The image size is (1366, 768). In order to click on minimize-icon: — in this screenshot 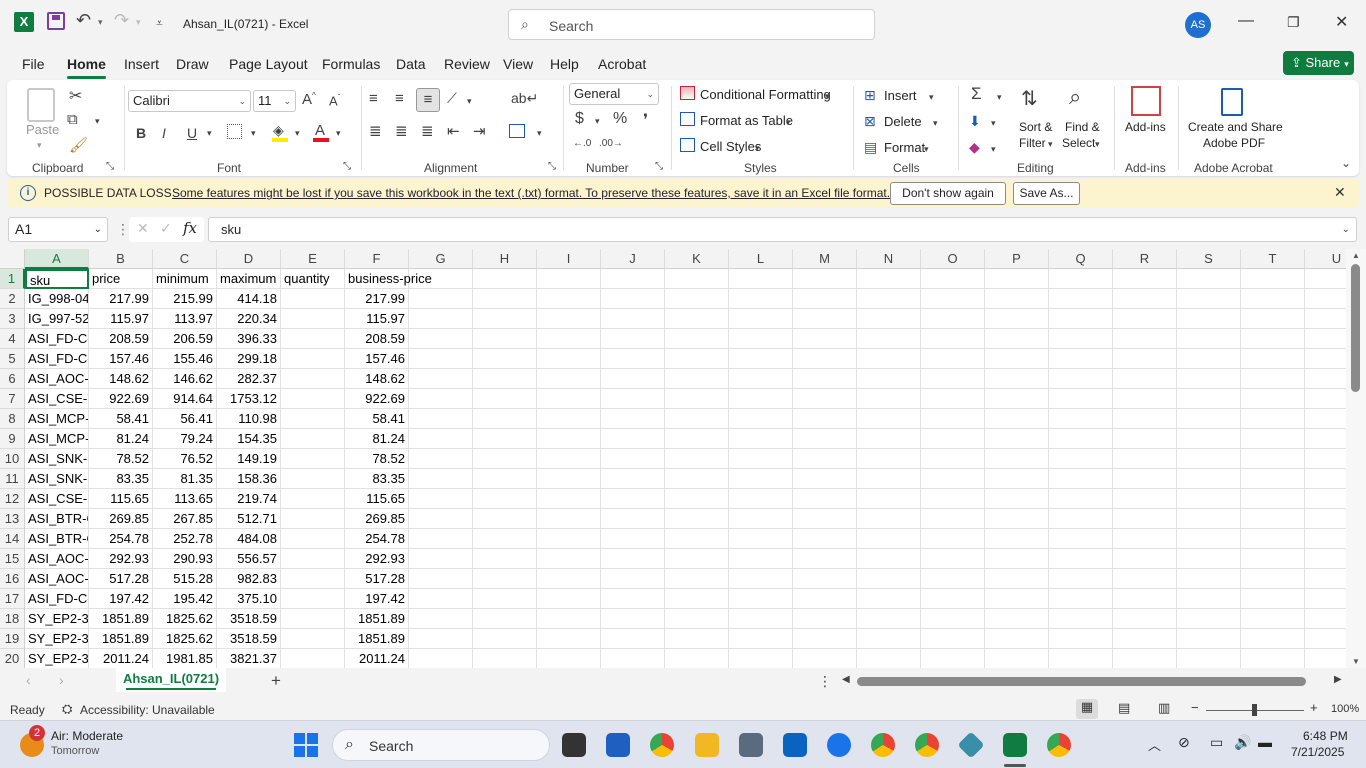, I will do `click(1246, 21)`.